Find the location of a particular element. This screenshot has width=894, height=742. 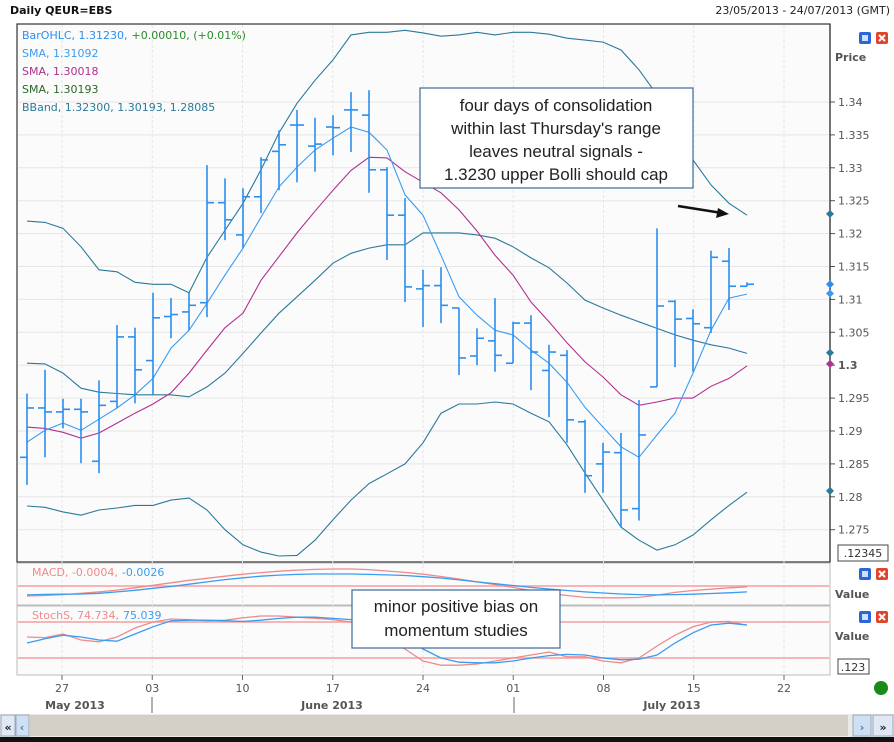

price-tick-label: 1.315 is located at coordinates (854, 267).